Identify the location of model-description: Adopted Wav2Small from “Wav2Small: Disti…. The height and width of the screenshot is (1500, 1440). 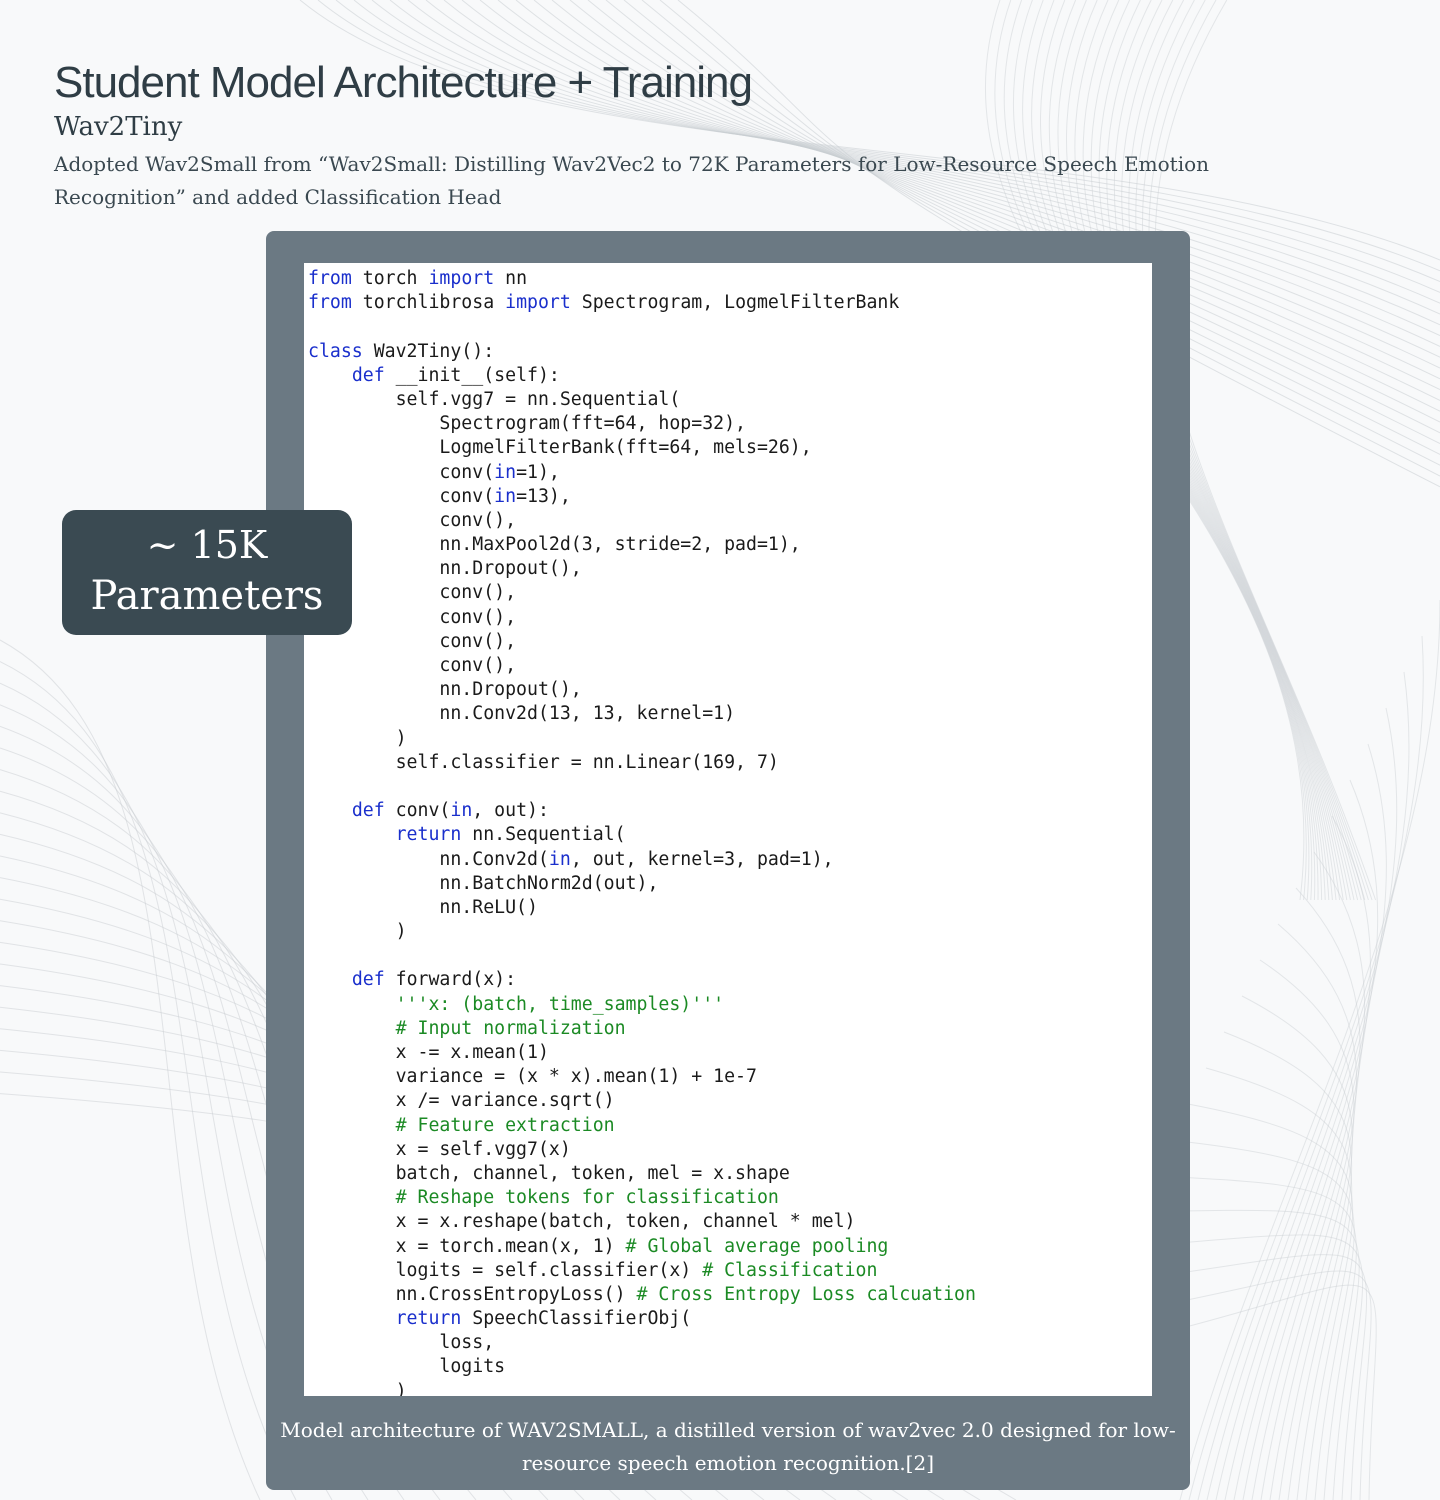
(632, 180).